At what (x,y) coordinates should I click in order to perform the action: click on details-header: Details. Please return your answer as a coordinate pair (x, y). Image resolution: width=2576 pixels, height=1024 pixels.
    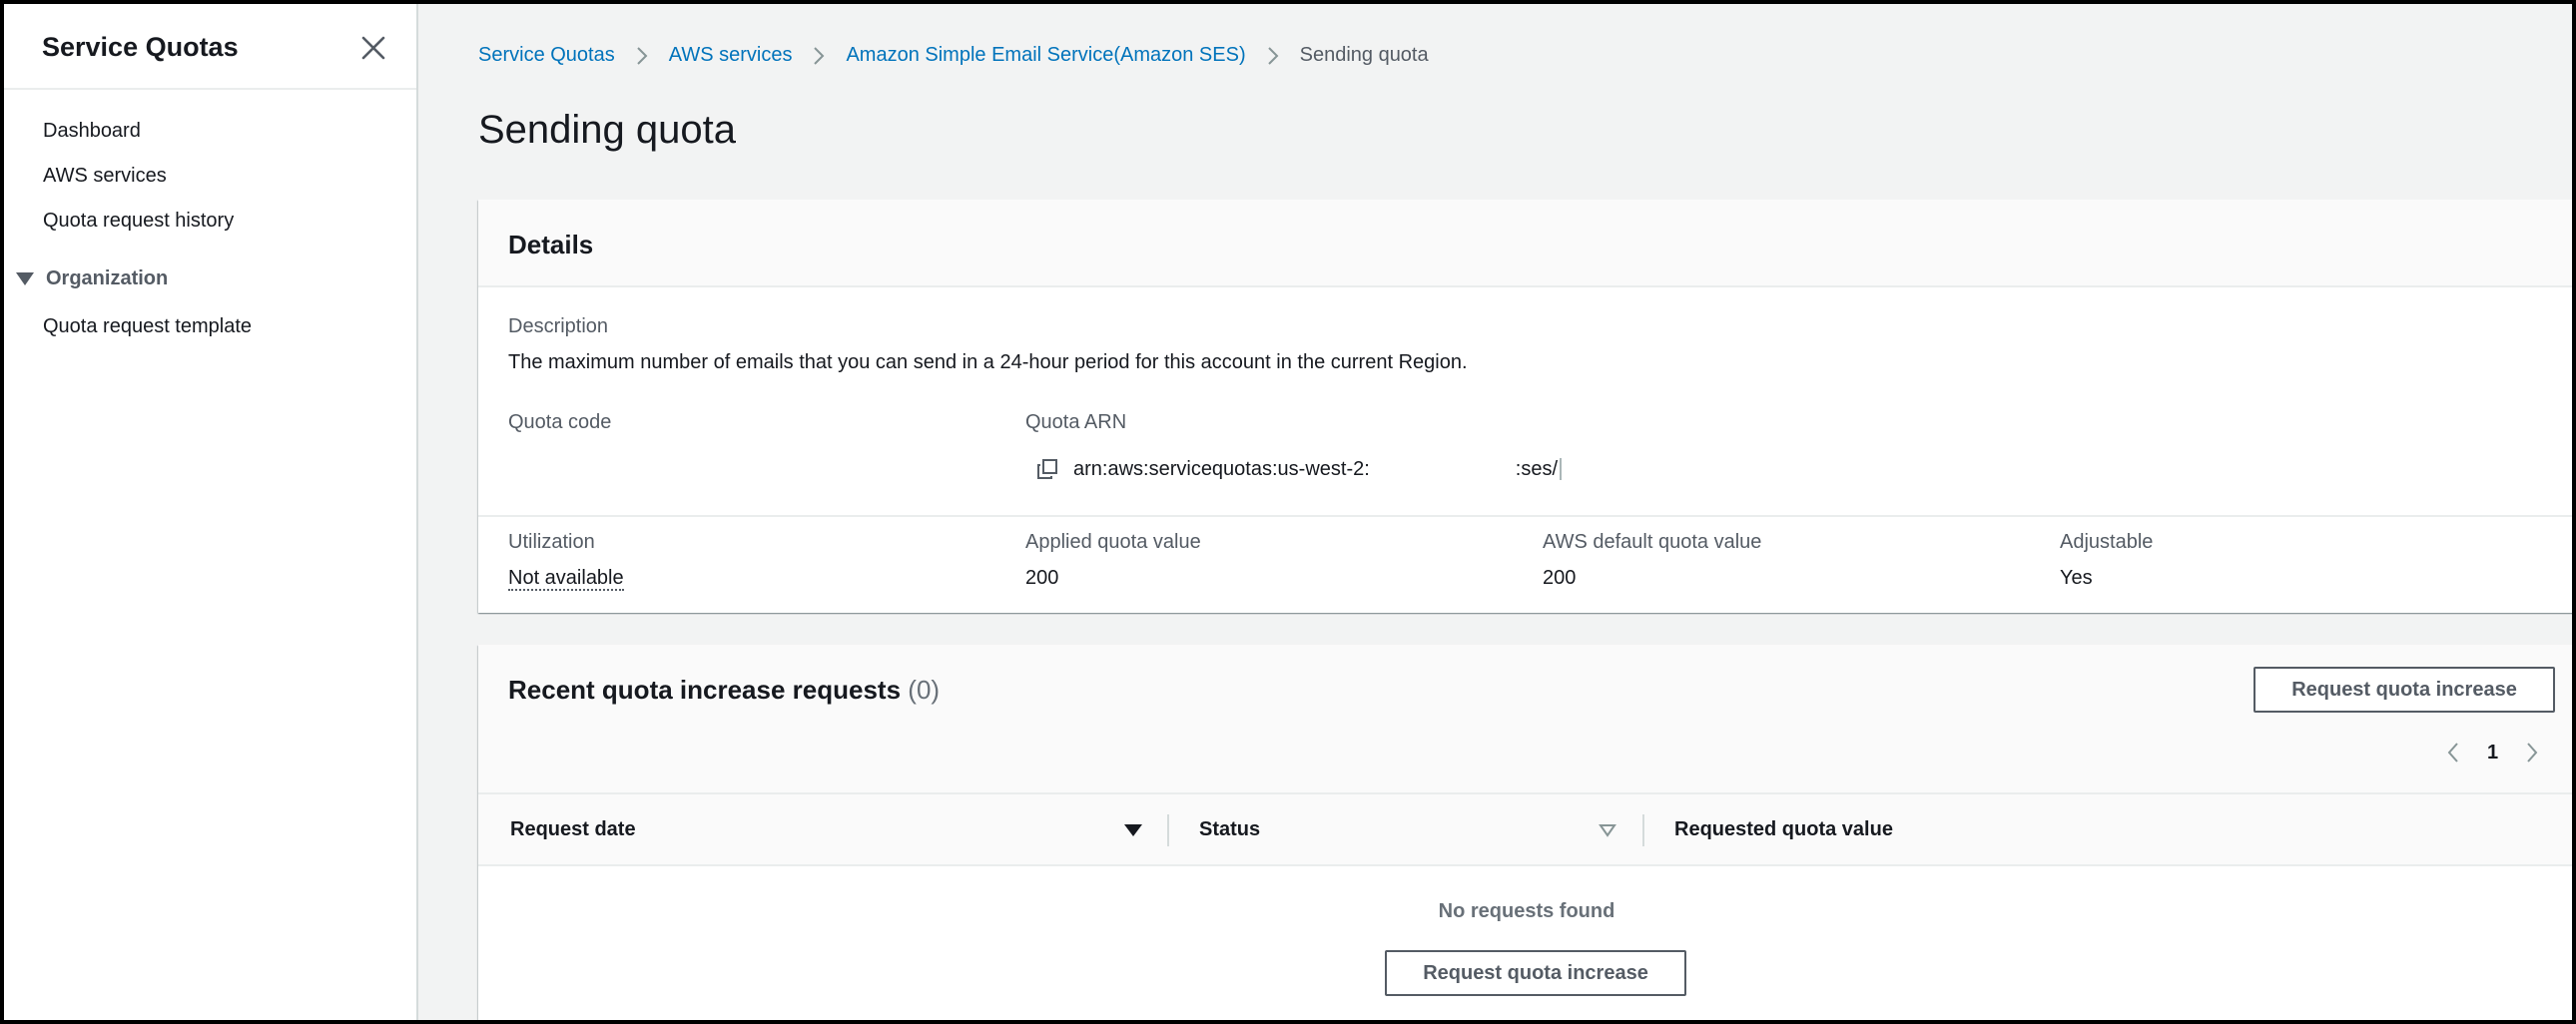
    Looking at the image, I should click on (1525, 243).